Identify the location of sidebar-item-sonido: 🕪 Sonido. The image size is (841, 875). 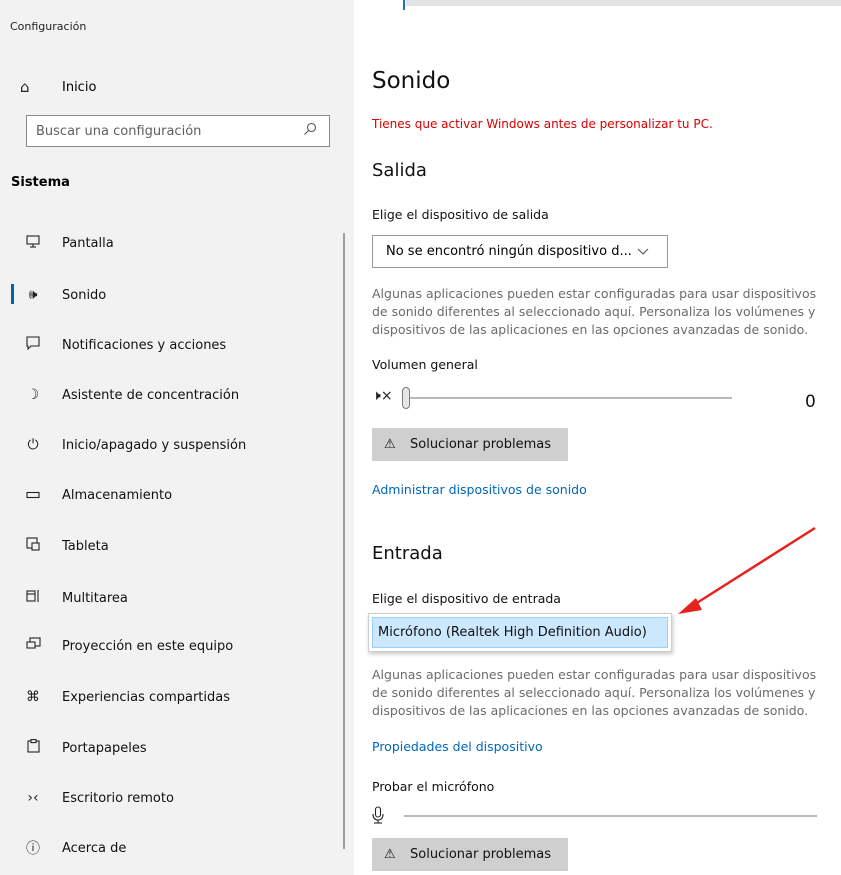
(170, 295).